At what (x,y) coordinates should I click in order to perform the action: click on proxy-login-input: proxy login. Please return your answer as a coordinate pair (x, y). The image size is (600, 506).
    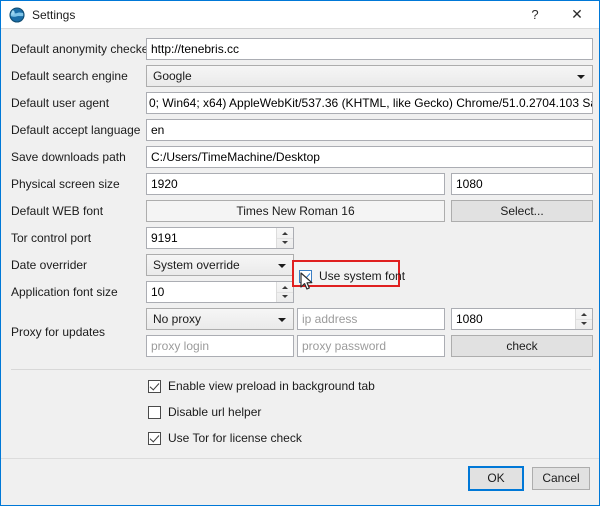
    Looking at the image, I should click on (220, 346).